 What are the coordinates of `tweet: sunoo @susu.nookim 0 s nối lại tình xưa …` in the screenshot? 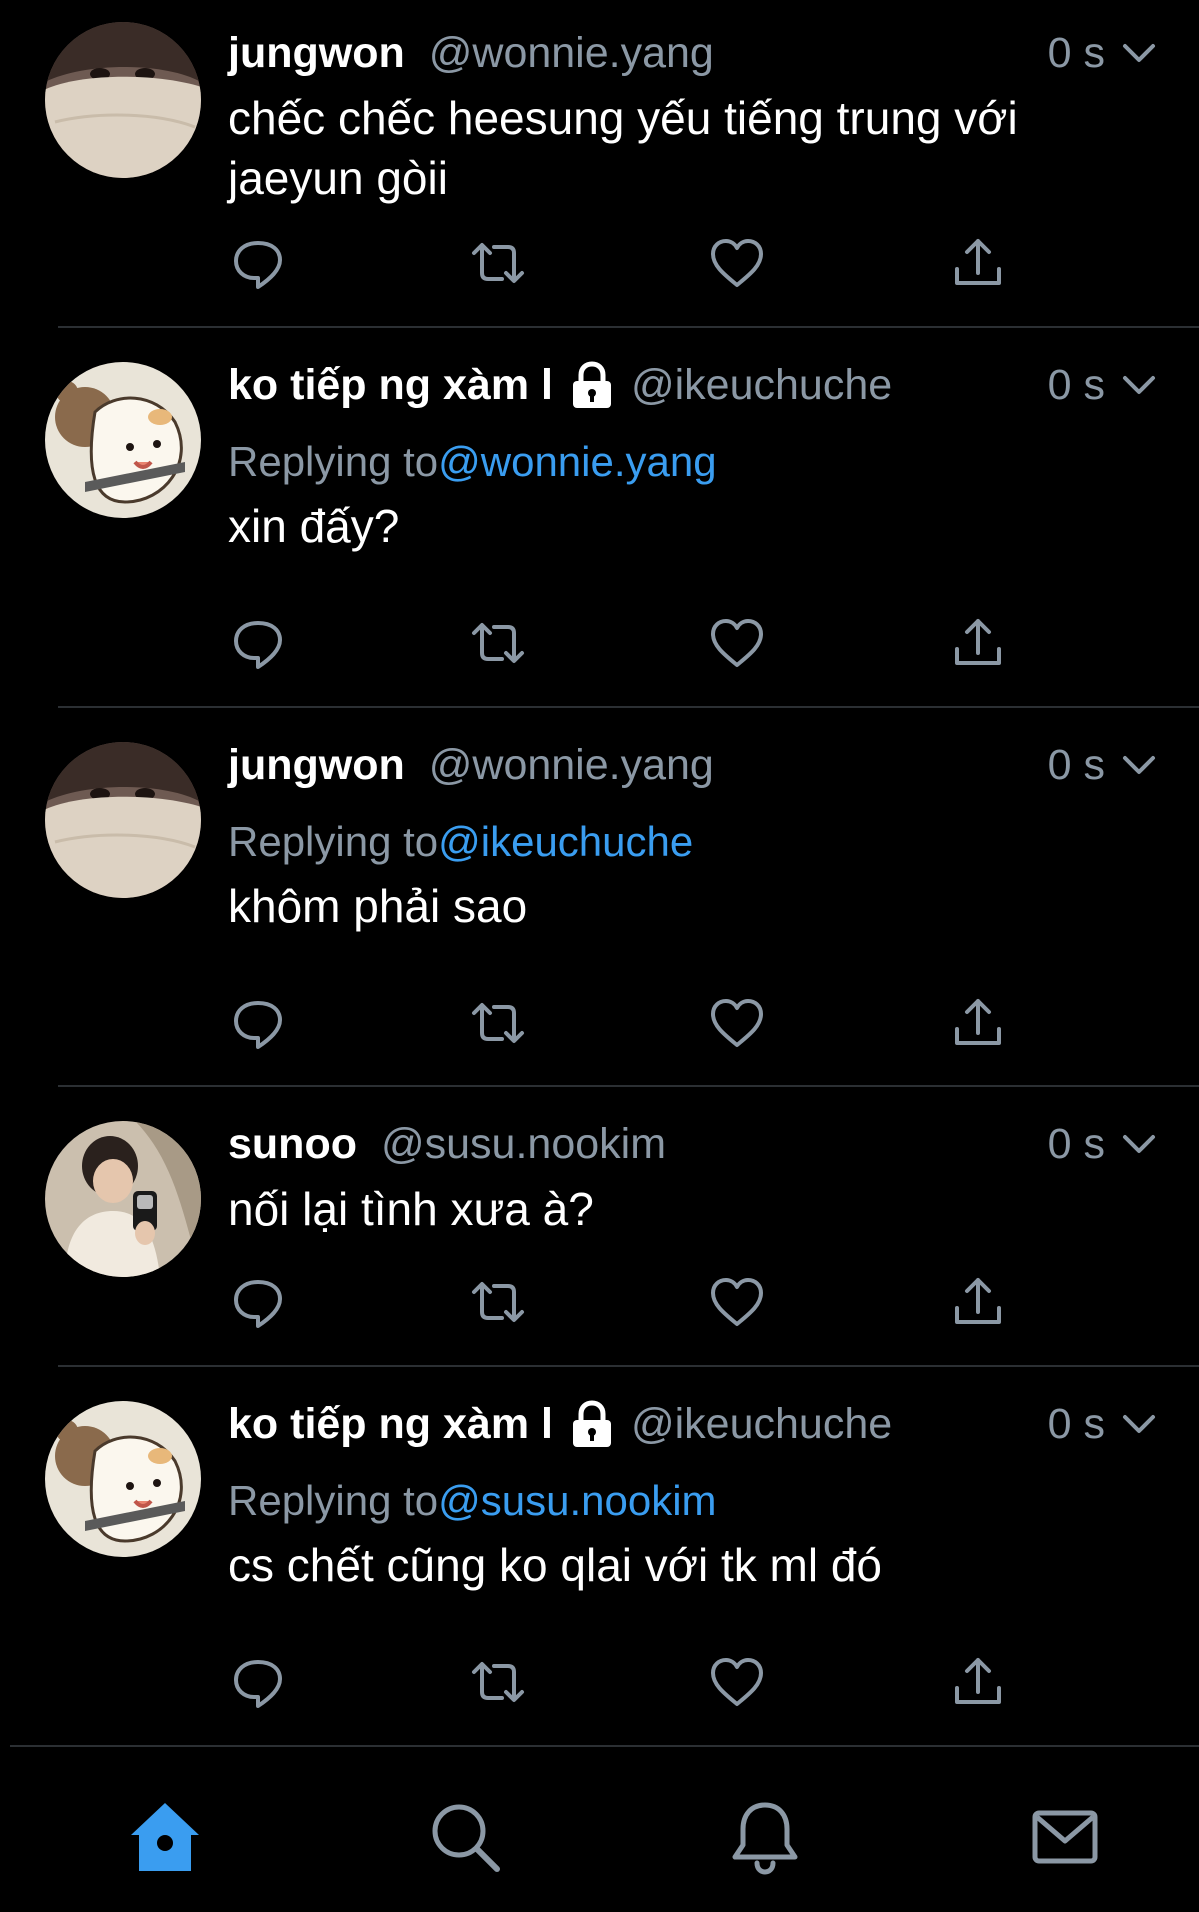 It's located at (599, 1227).